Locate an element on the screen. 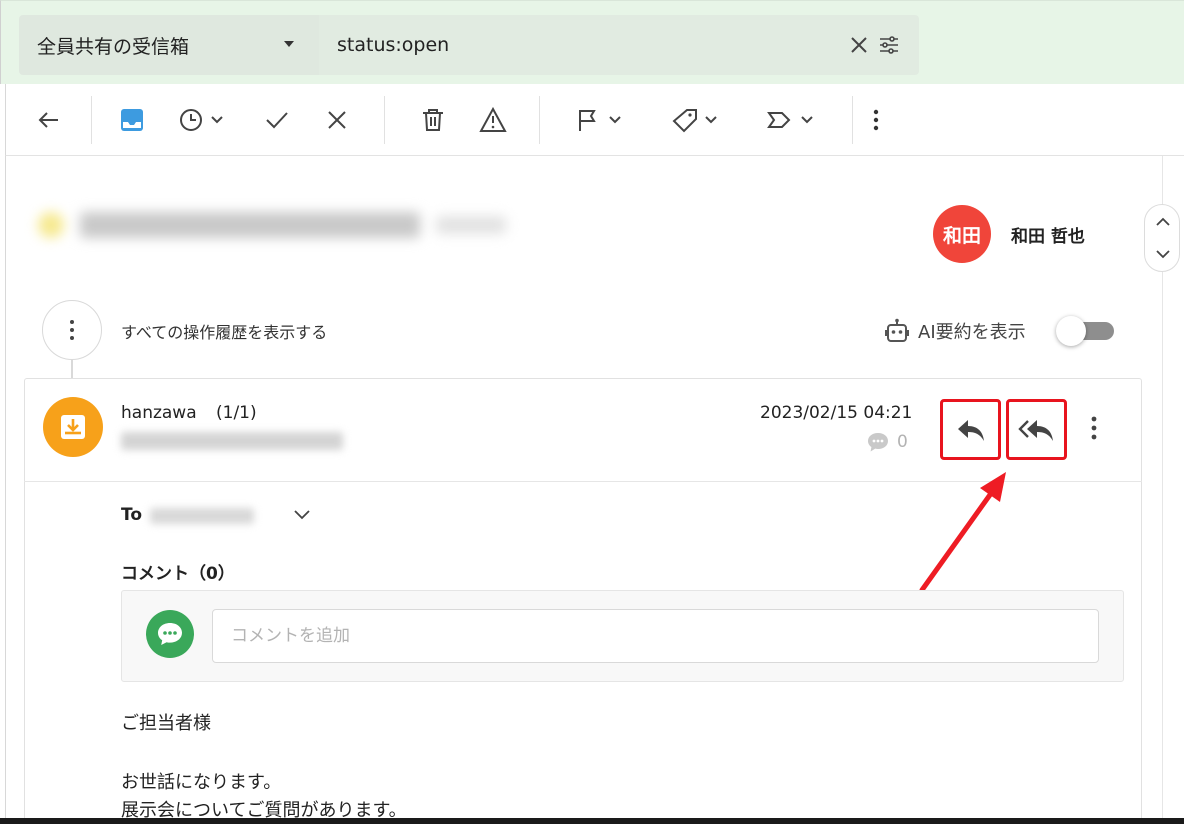  to-label: To is located at coordinates (132, 515).